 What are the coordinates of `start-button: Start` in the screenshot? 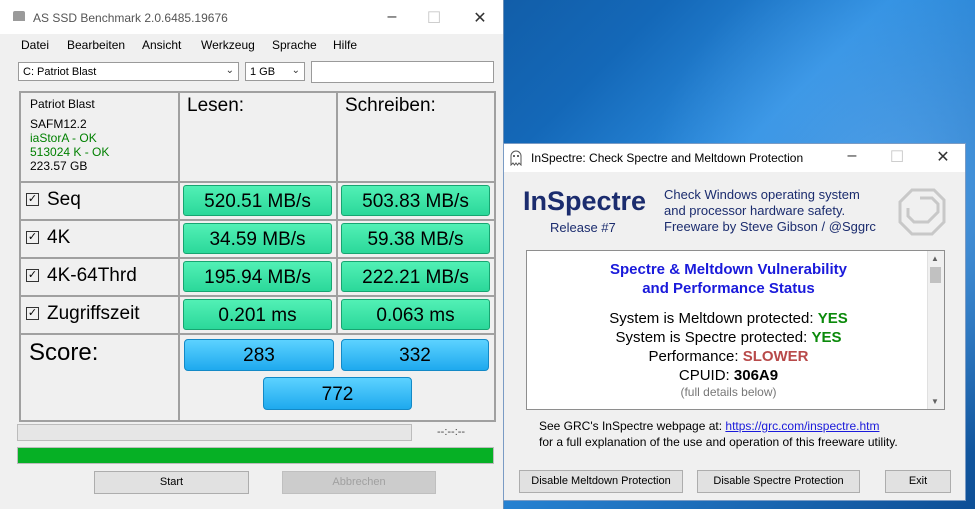 It's located at (171, 482).